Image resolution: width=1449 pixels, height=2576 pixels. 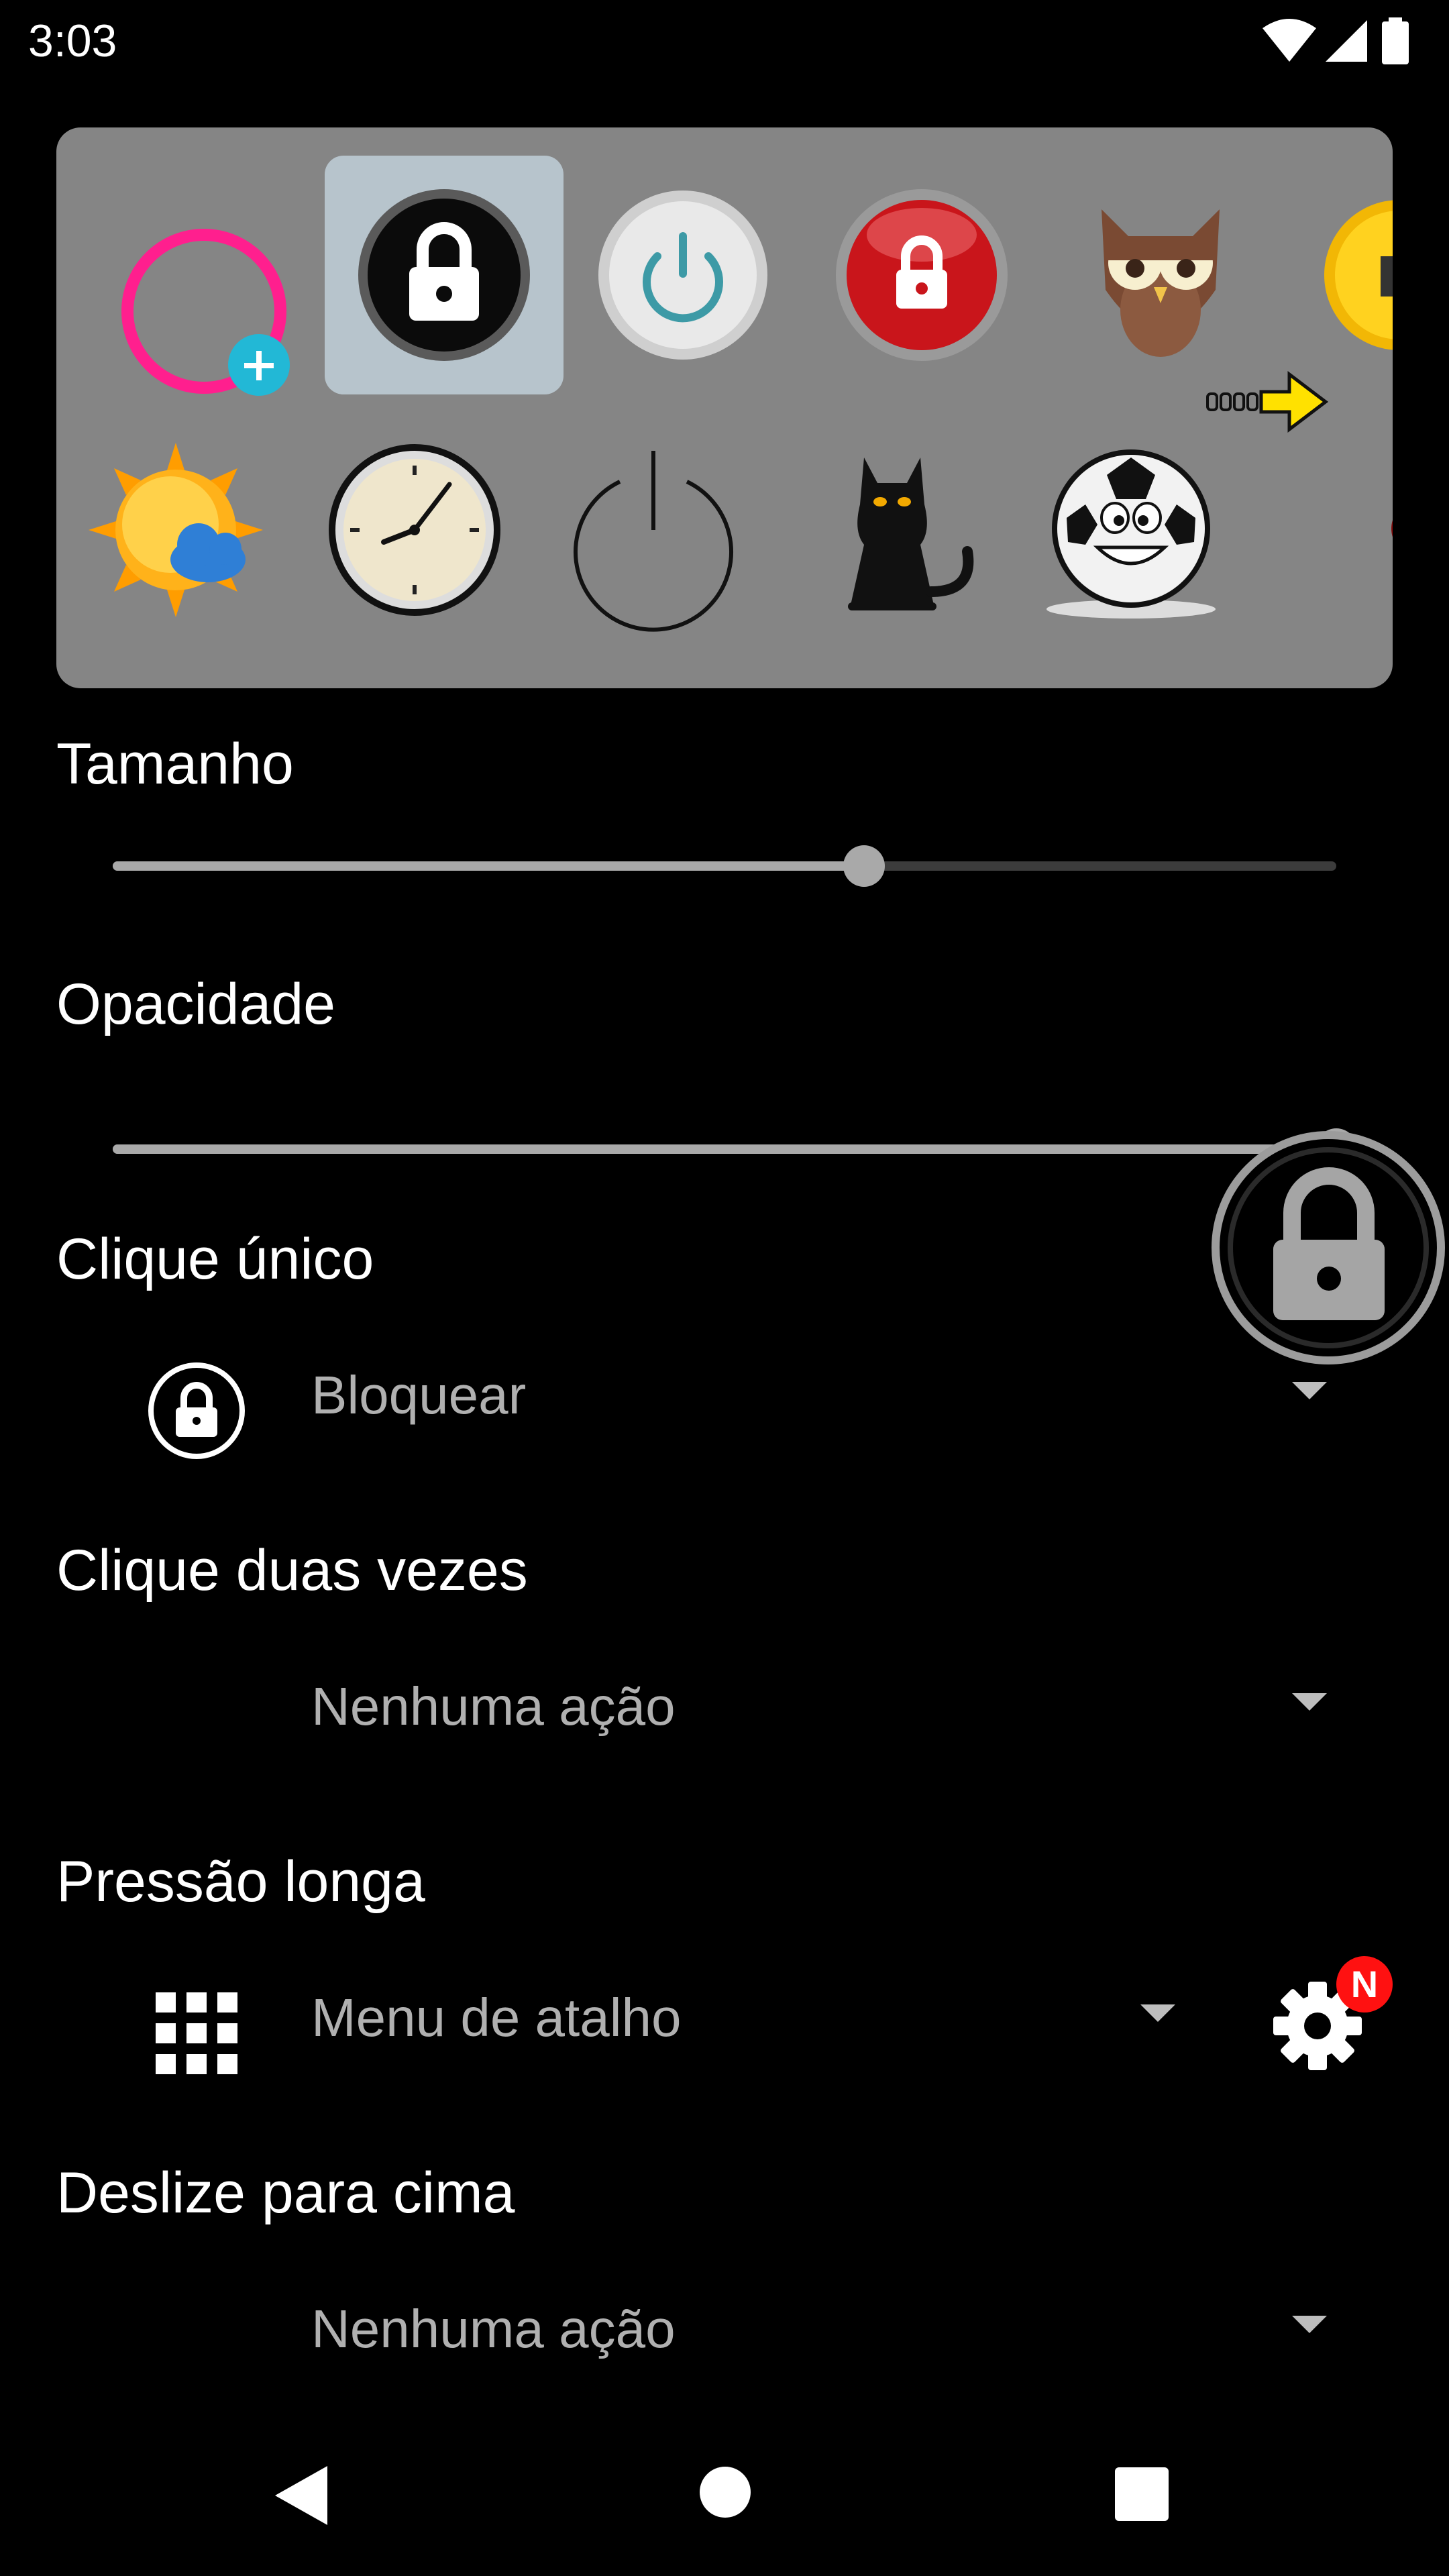 I want to click on picker-cell-clock, so click(x=414, y=530).